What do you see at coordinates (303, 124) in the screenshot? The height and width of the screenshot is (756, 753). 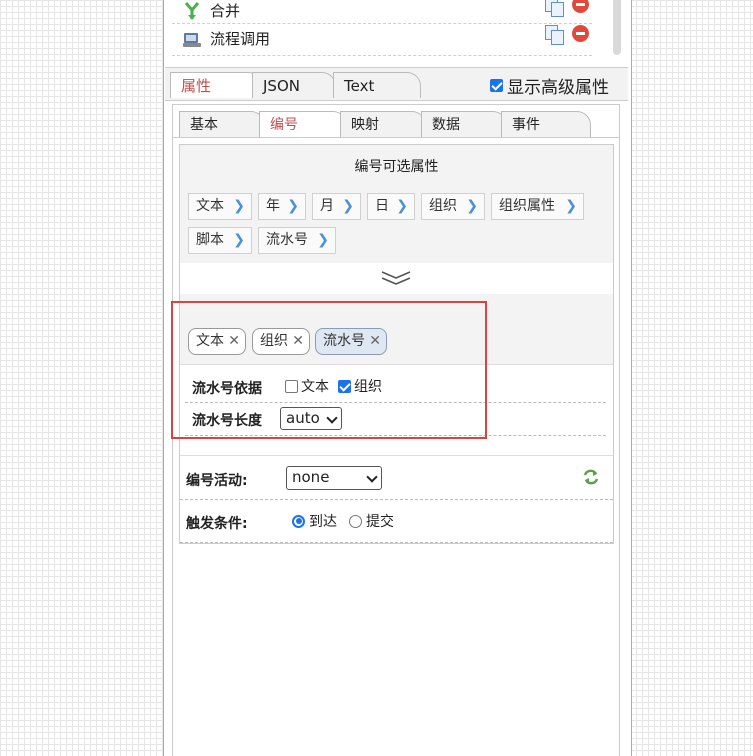 I see `subtab-numbering: 编号` at bounding box center [303, 124].